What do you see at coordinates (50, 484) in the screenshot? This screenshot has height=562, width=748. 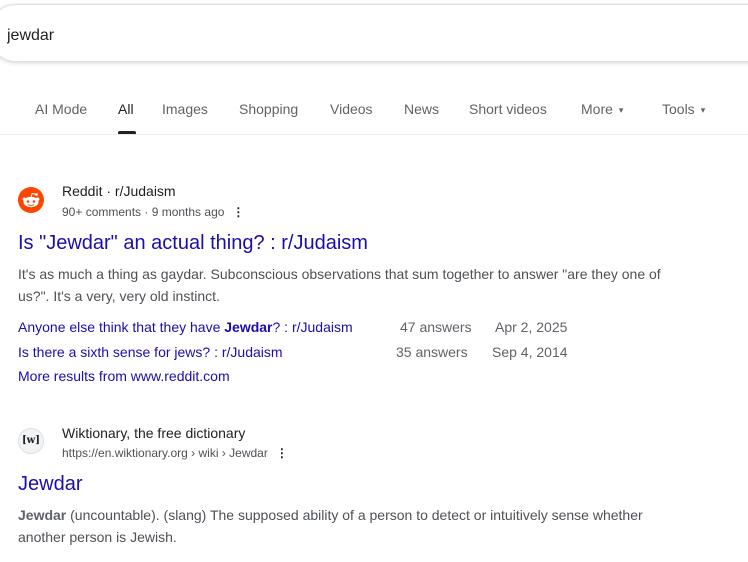 I see `result-title: Jewdar` at bounding box center [50, 484].